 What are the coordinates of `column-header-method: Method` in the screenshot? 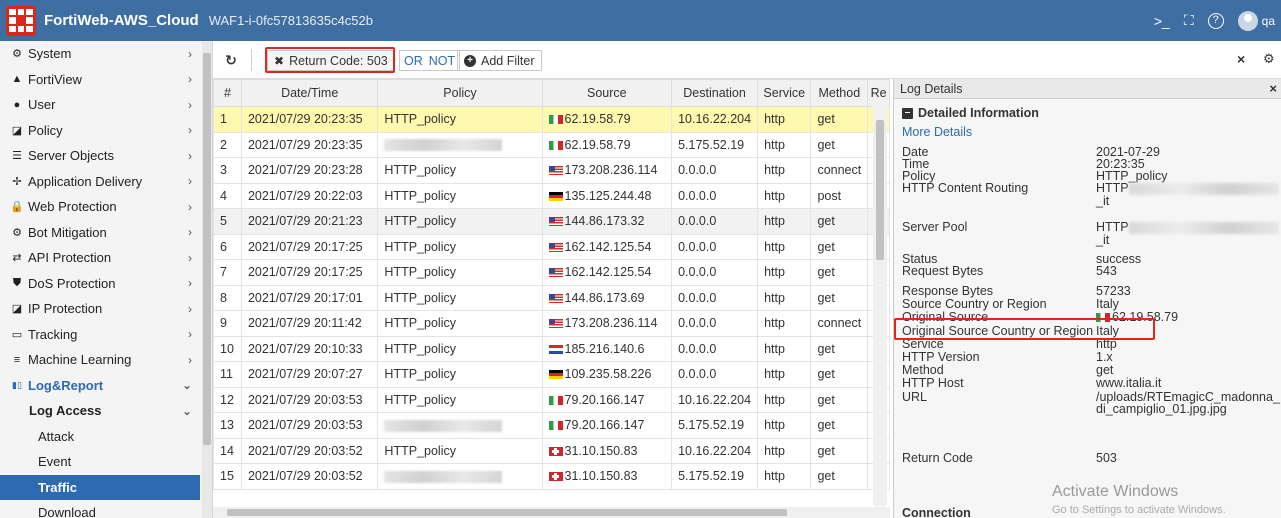 It's located at (839, 93).